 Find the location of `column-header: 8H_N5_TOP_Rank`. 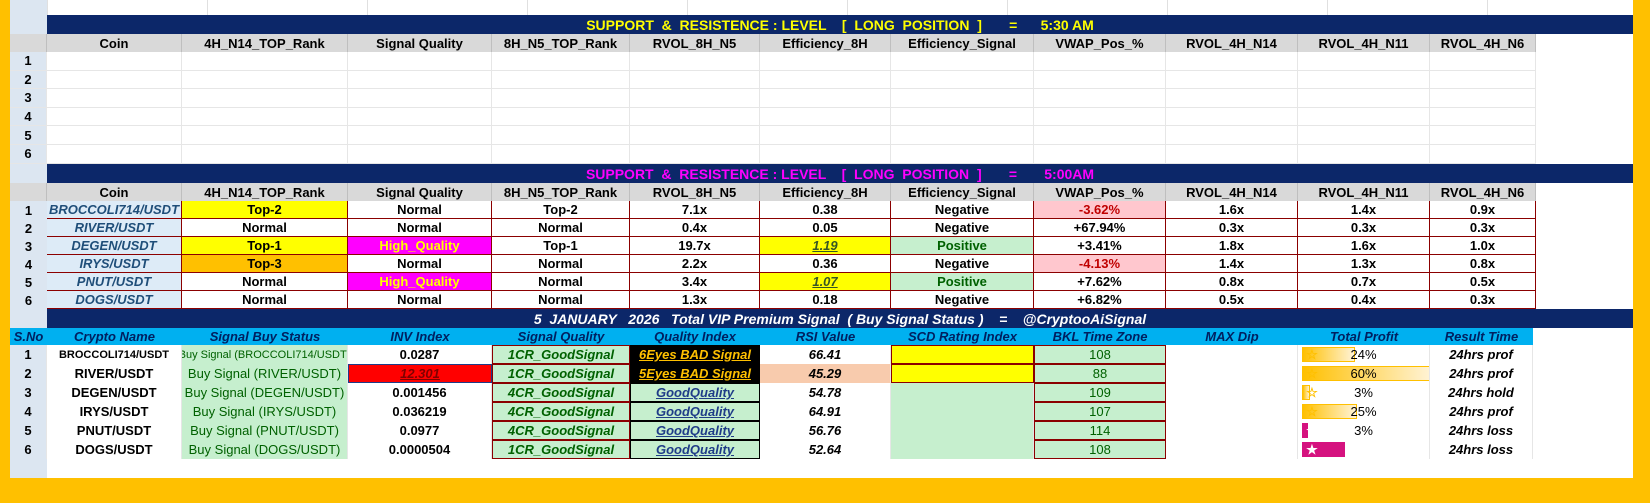

column-header: 8H_N5_TOP_Rank is located at coordinates (561, 43).